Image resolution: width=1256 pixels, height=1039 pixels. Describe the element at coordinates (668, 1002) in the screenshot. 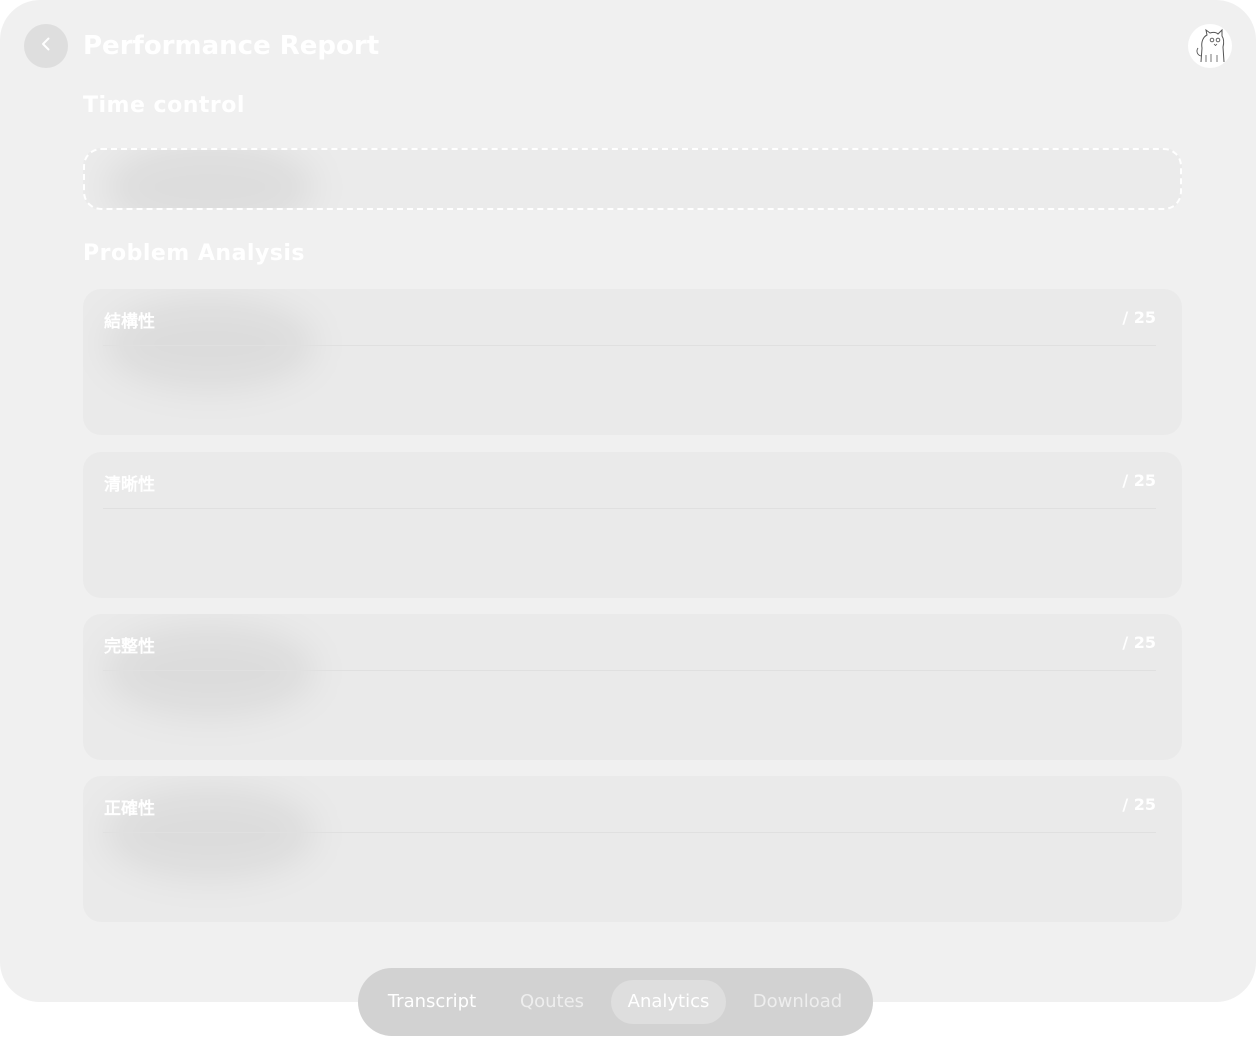

I see `tab-analytics: Analytics` at that location.